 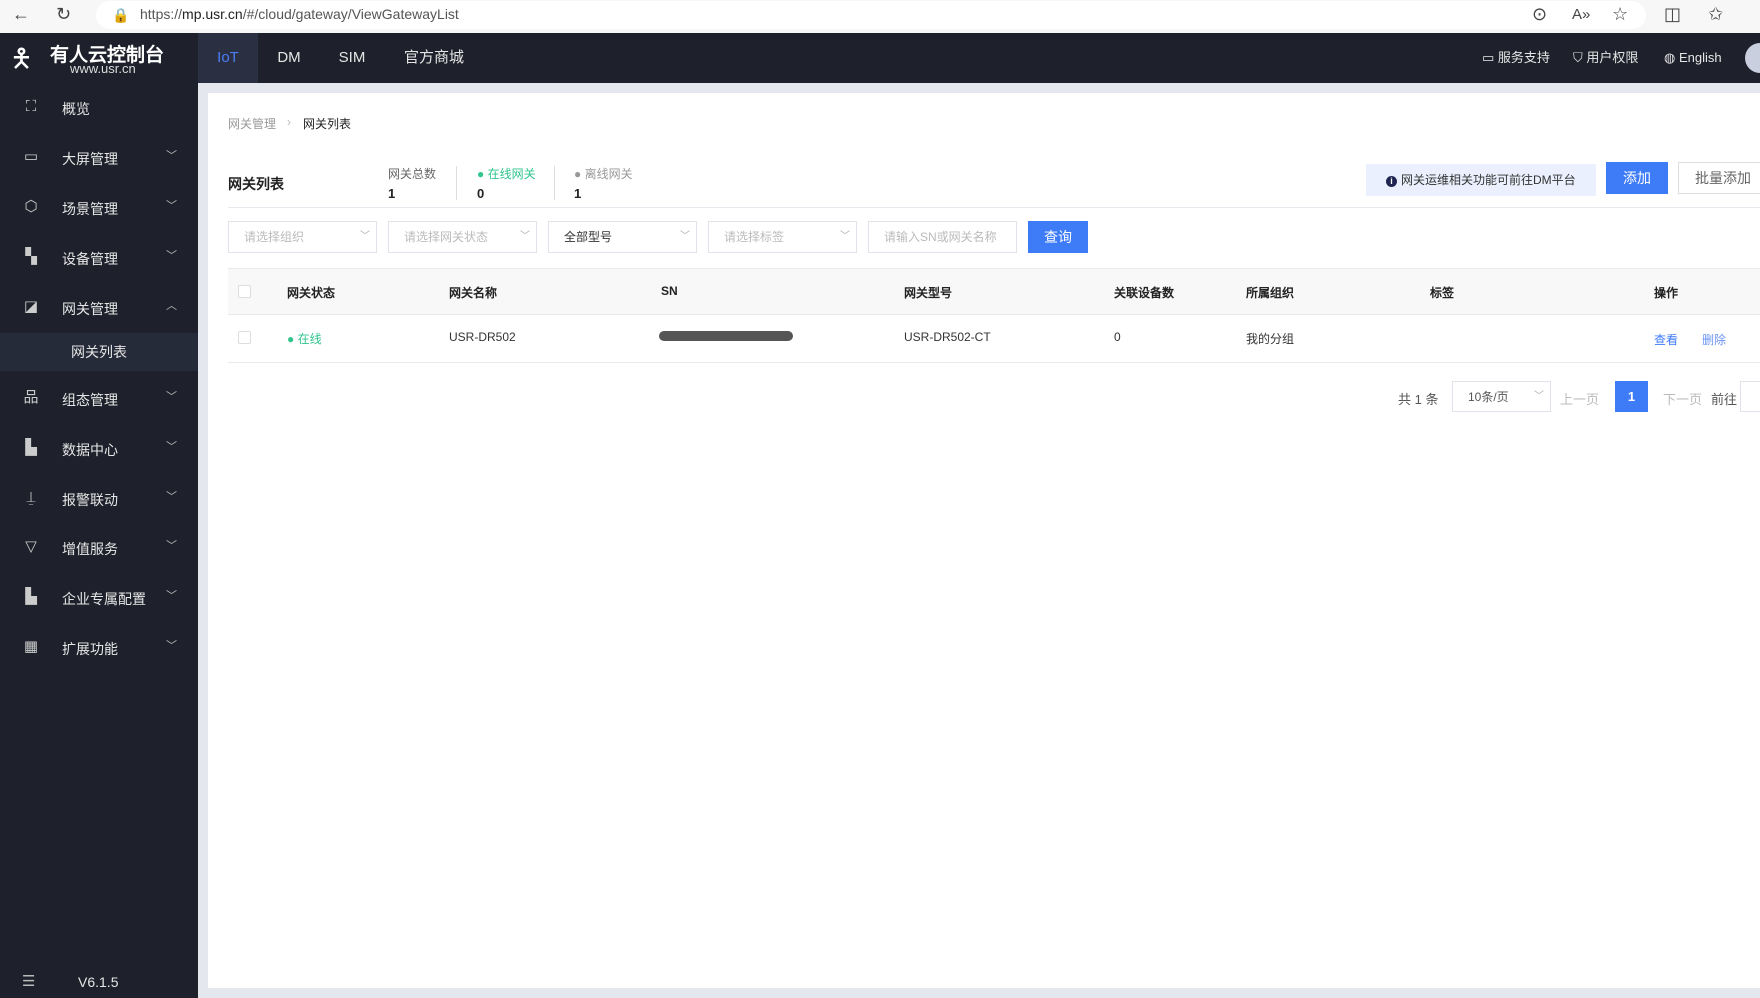 What do you see at coordinates (1391, 181) in the screenshot?
I see `info-icon: i` at bounding box center [1391, 181].